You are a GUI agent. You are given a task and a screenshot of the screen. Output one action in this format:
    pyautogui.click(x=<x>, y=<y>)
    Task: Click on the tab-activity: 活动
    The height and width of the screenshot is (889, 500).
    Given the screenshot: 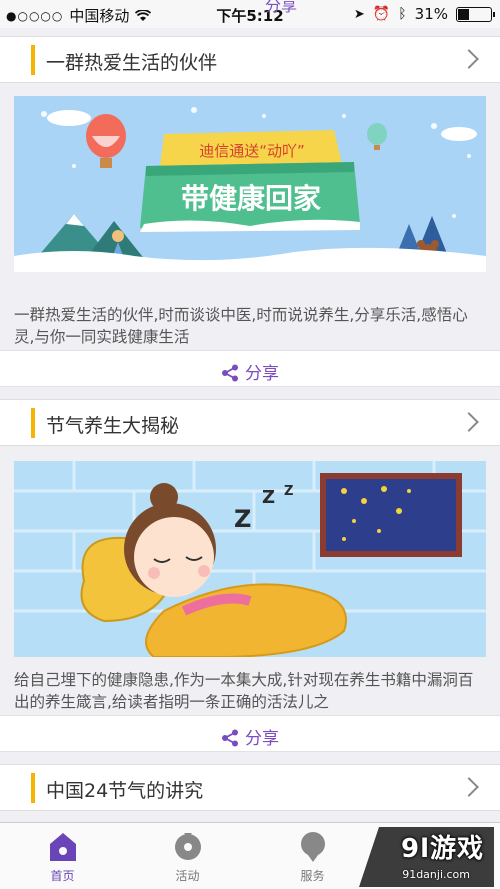 What is the action you would take?
    pyautogui.click(x=187, y=856)
    